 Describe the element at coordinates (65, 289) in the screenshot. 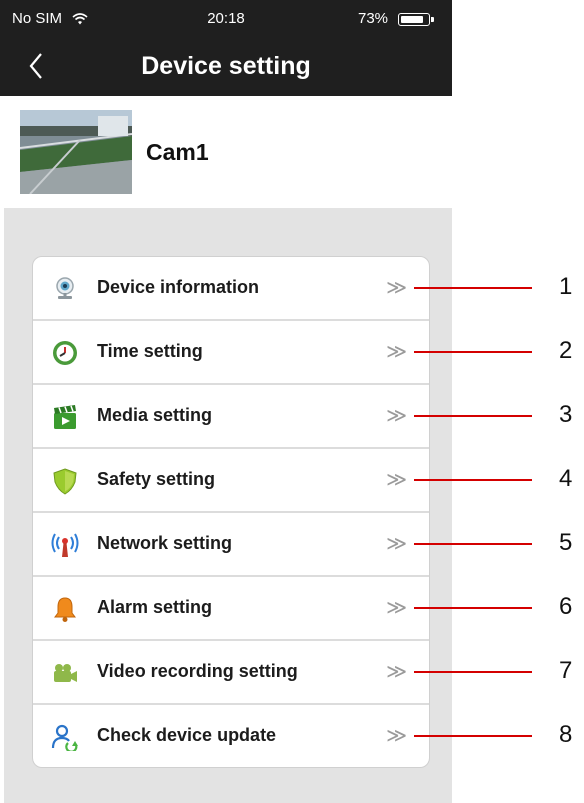

I see `webcam-icon` at that location.